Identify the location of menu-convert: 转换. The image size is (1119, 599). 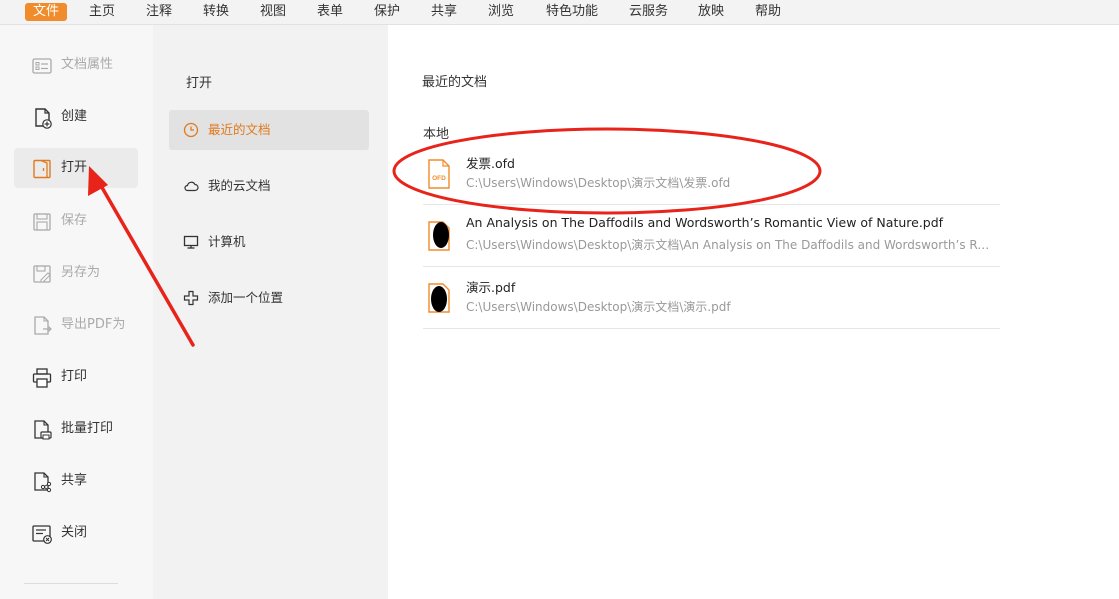
(216, 12).